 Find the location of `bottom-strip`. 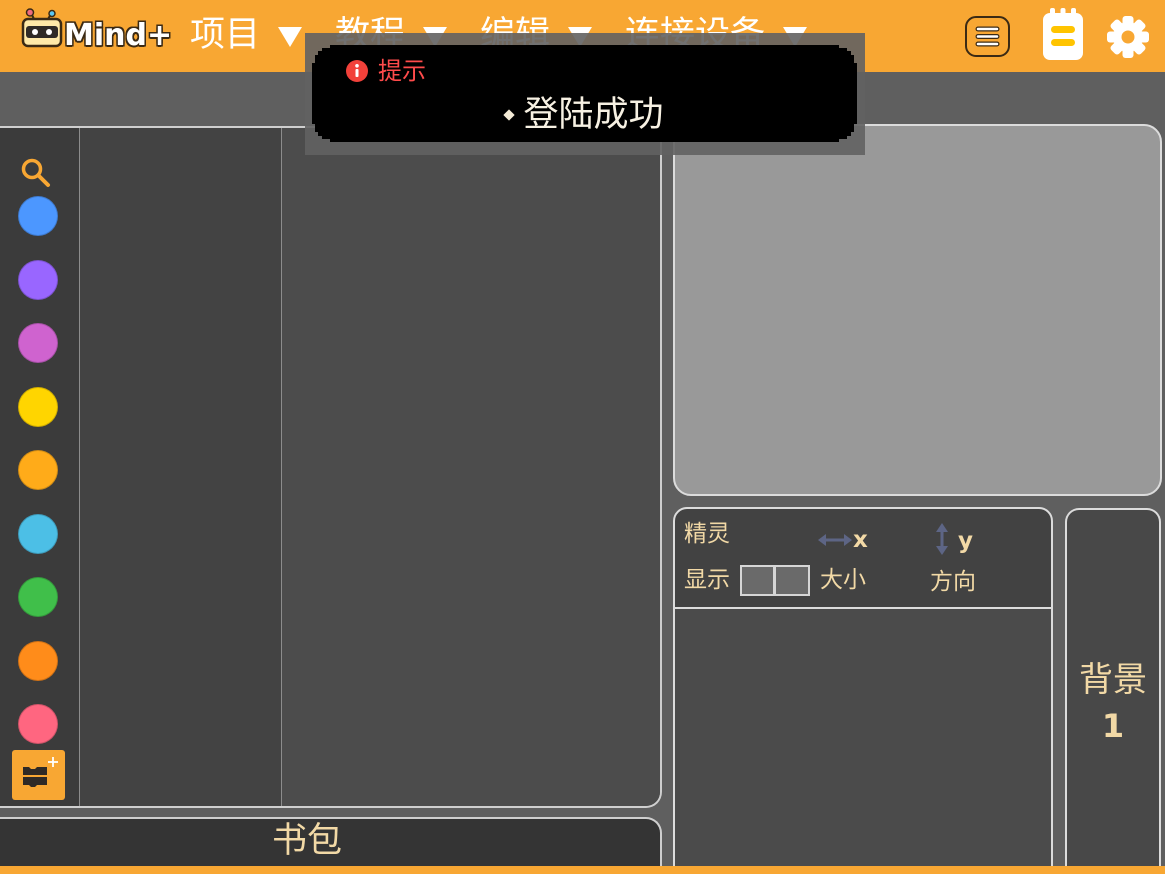

bottom-strip is located at coordinates (582, 870).